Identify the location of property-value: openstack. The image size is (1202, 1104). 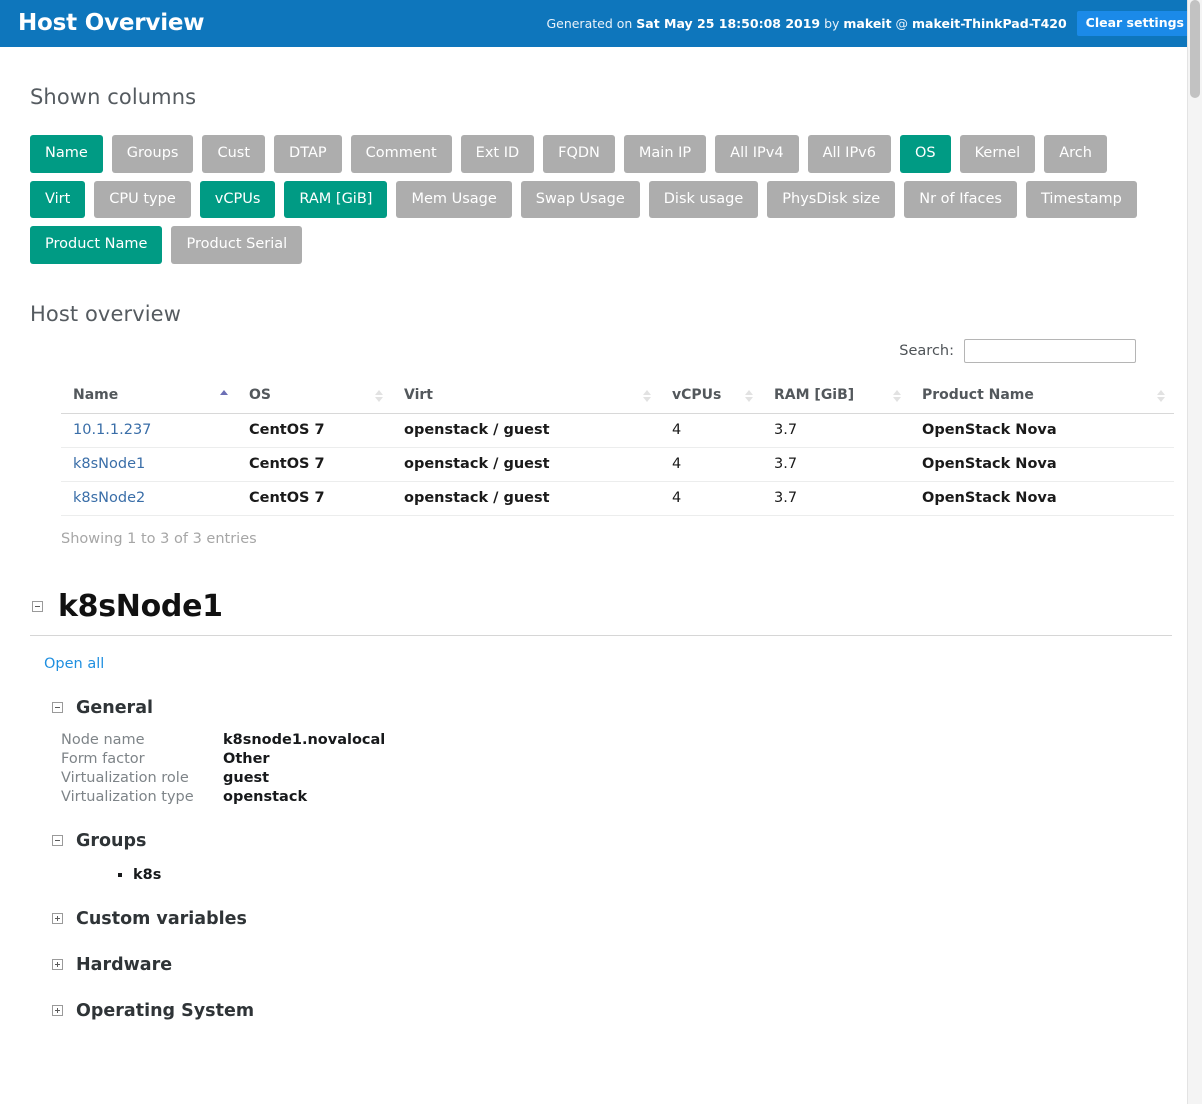
(265, 796).